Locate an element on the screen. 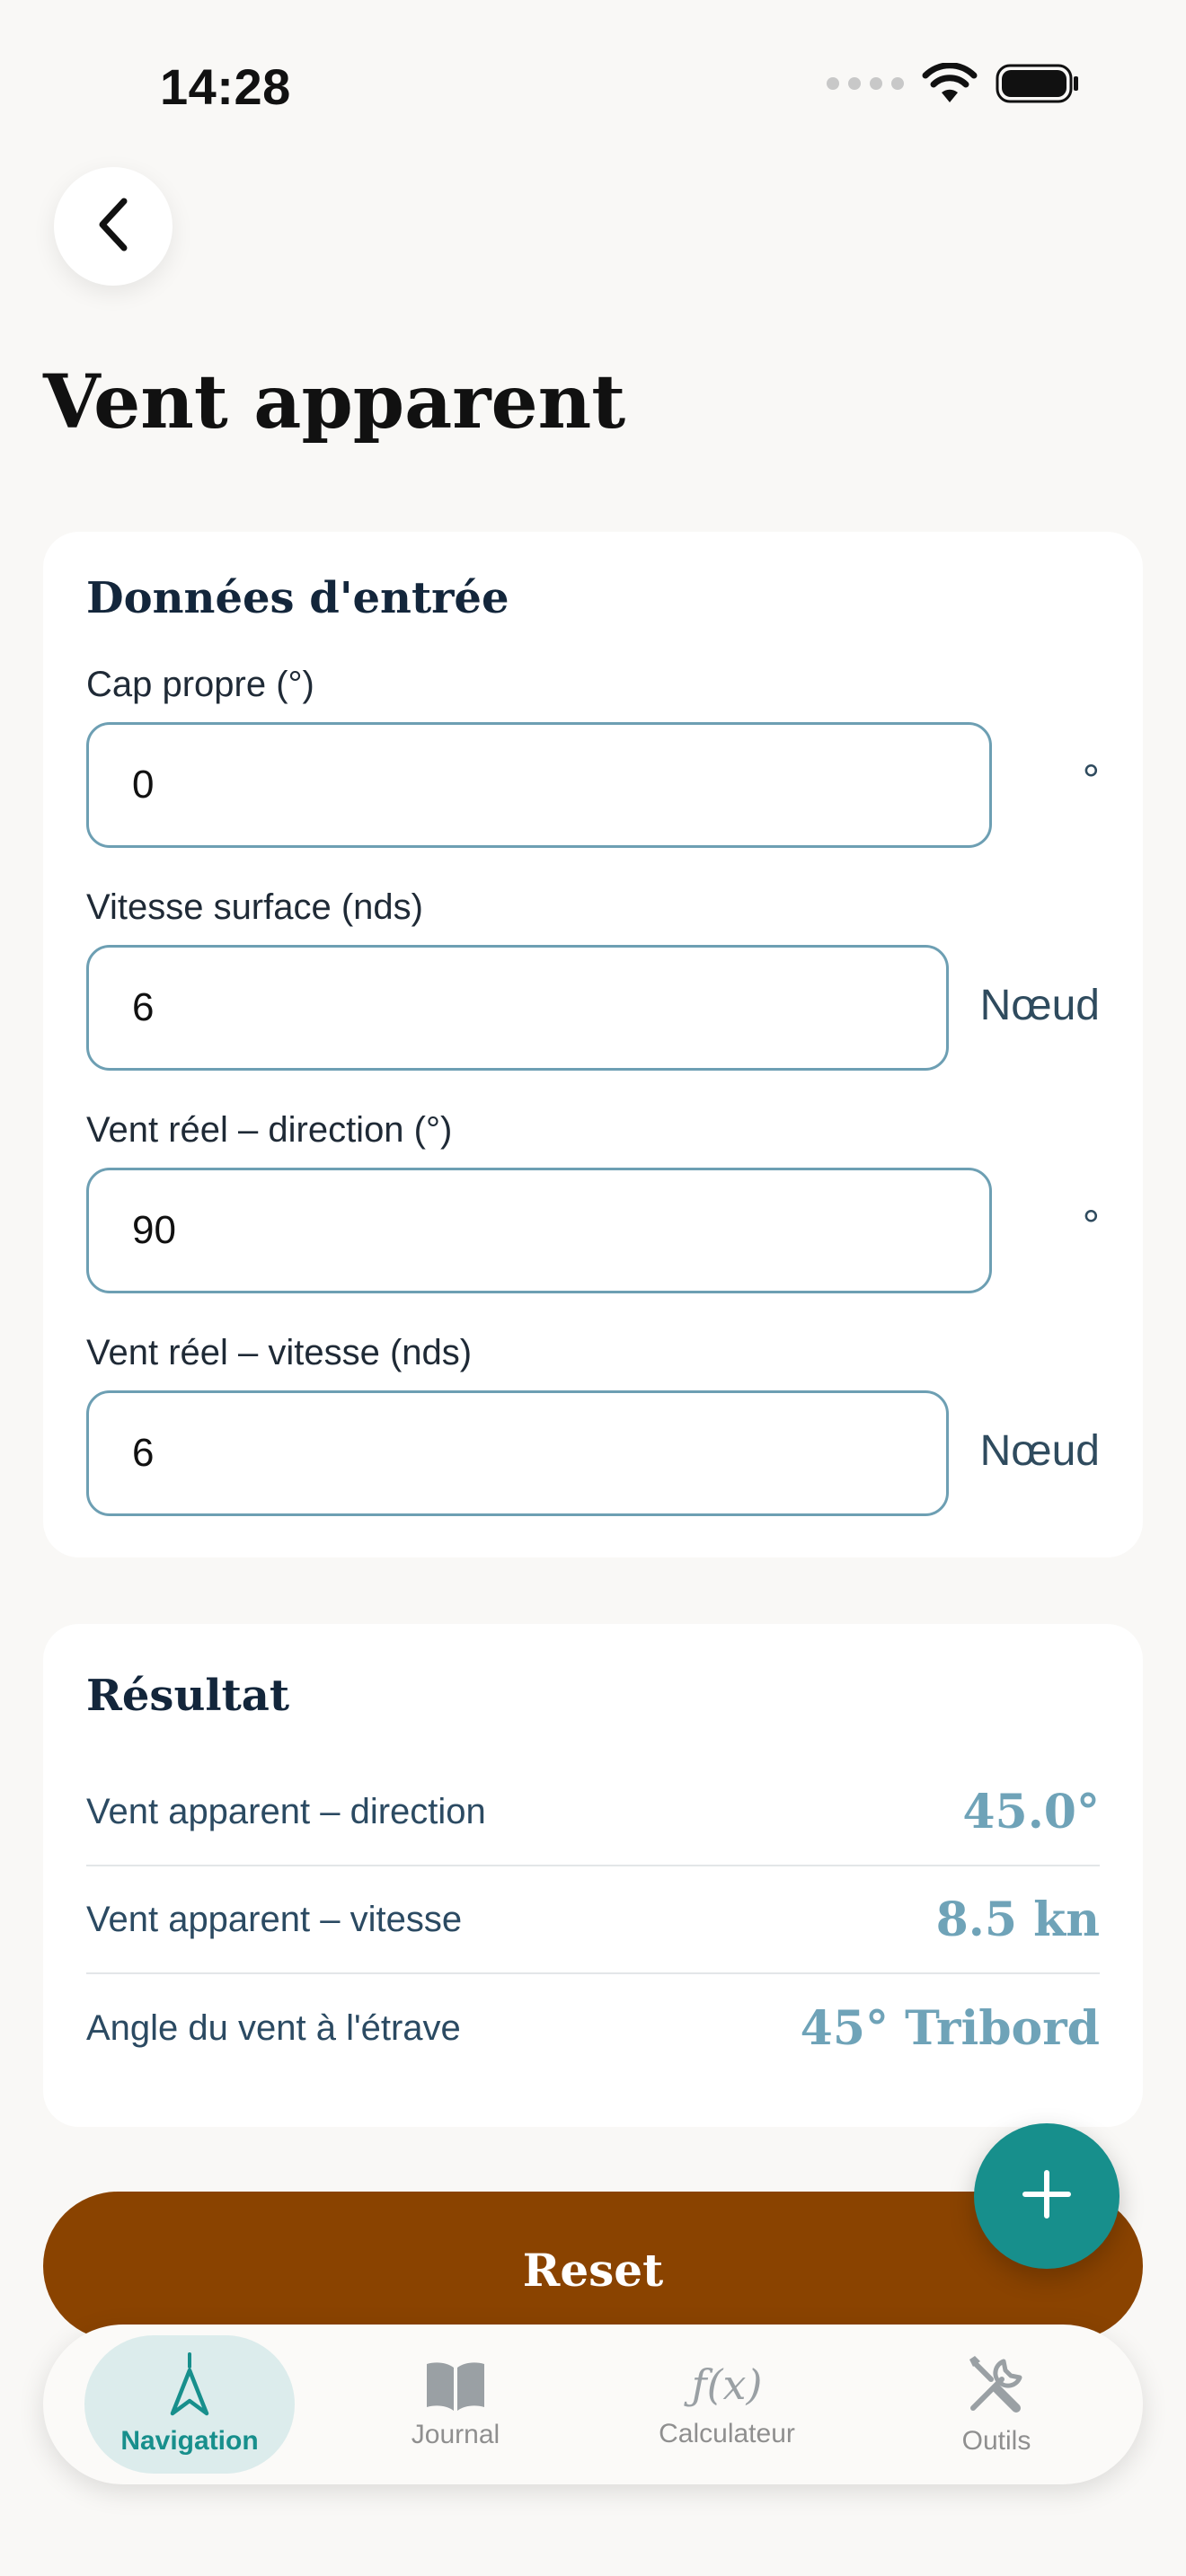 The width and height of the screenshot is (1186, 2576). function-icon: ƒ(x) is located at coordinates (727, 2384).